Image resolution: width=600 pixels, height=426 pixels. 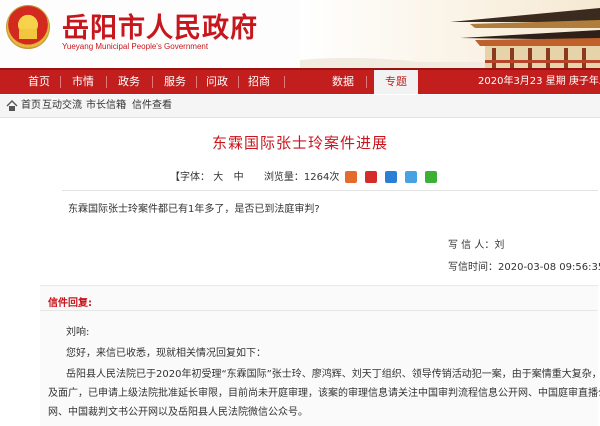 I want to click on article-meta: 【字体： 大 中 浏览量：1264次, so click(x=254, y=178).